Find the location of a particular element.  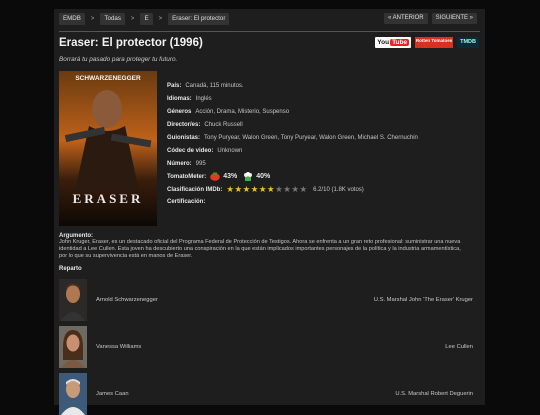

detail-video-codec: Códec de video: Unknown is located at coordinates (205, 150).